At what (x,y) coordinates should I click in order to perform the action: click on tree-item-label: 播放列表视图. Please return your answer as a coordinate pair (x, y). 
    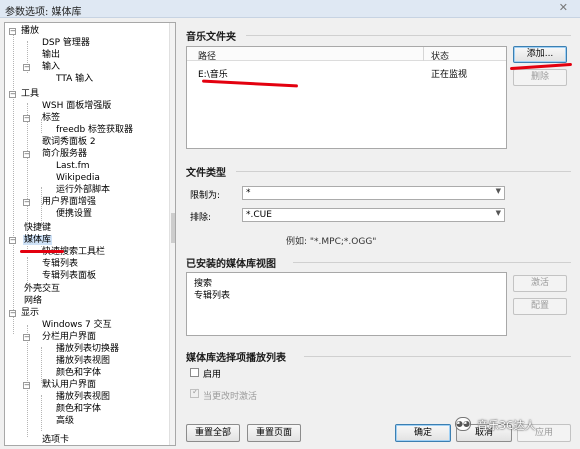
    Looking at the image, I should click on (83, 361).